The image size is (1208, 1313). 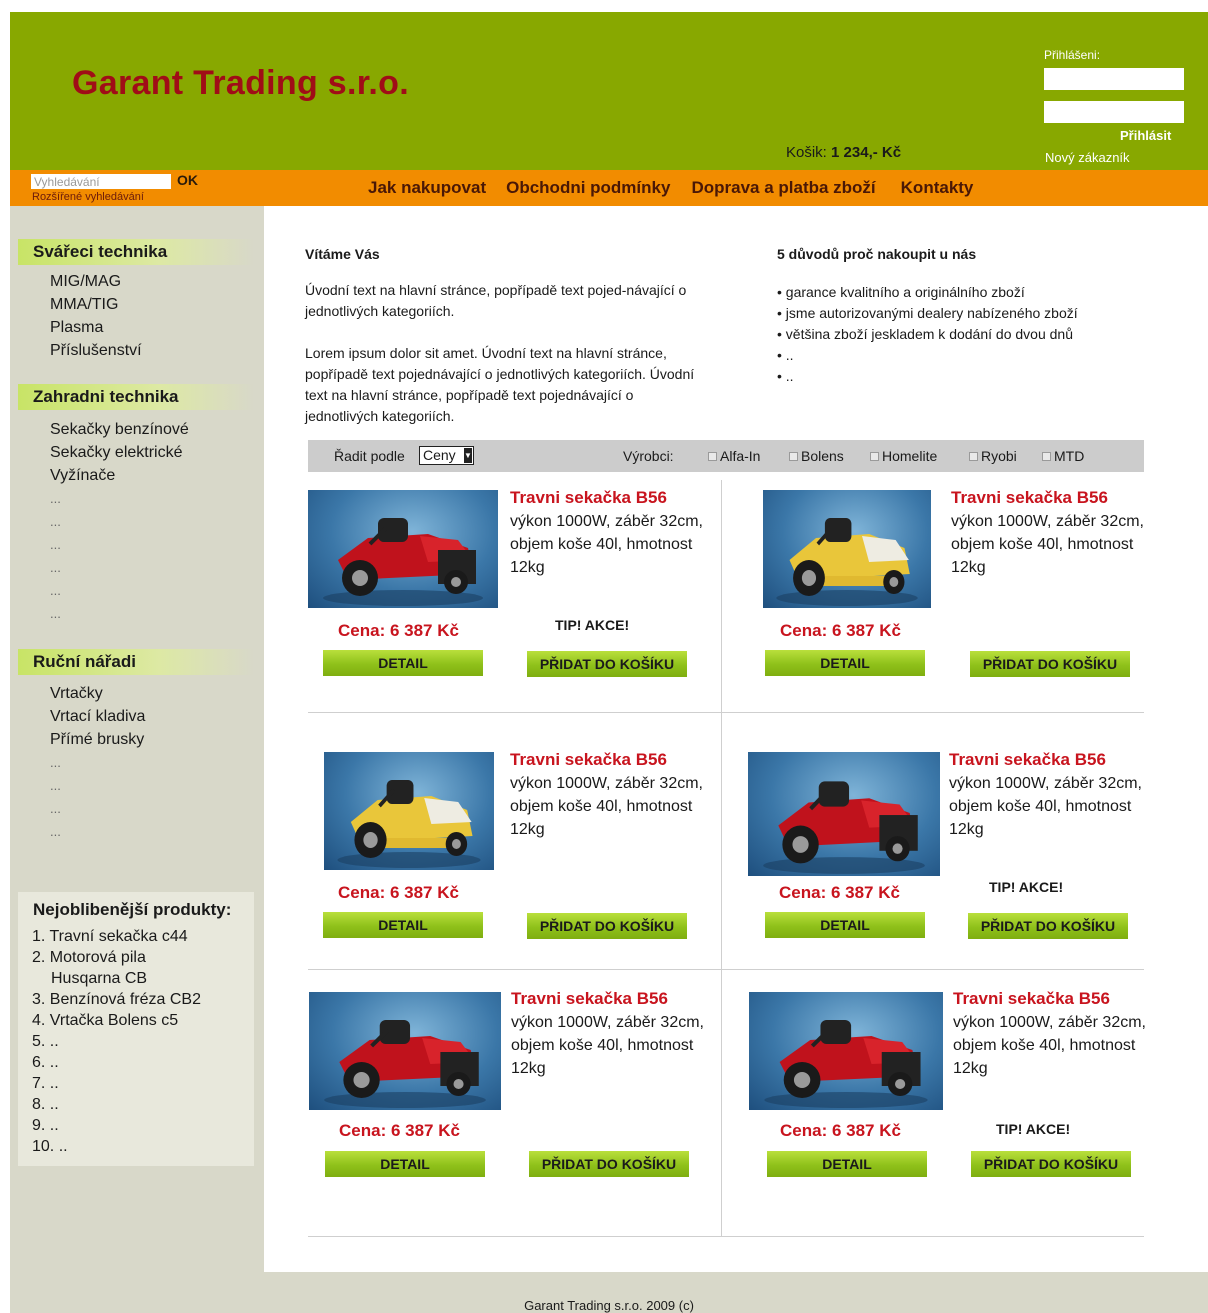 What do you see at coordinates (1087, 157) in the screenshot?
I see `new-customer-link: Nový zákazník` at bounding box center [1087, 157].